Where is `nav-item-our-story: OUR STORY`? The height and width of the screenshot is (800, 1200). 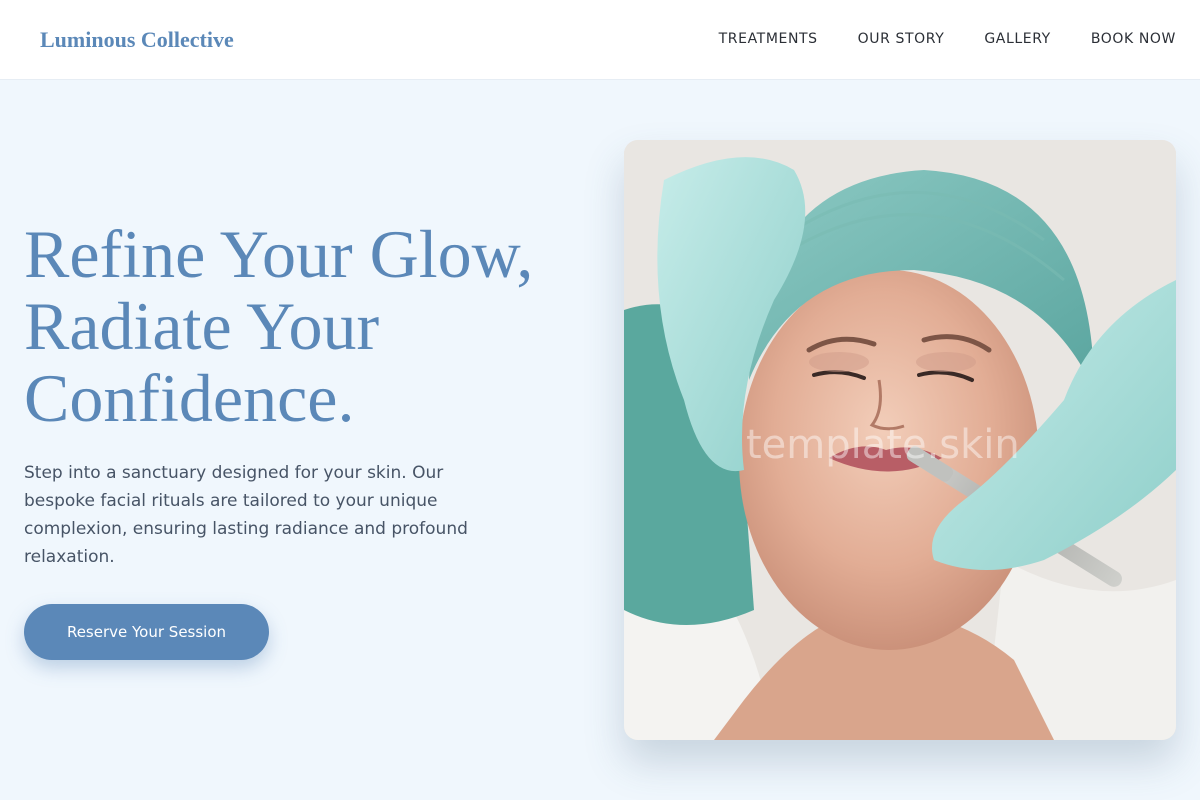 nav-item-our-story: OUR STORY is located at coordinates (901, 39).